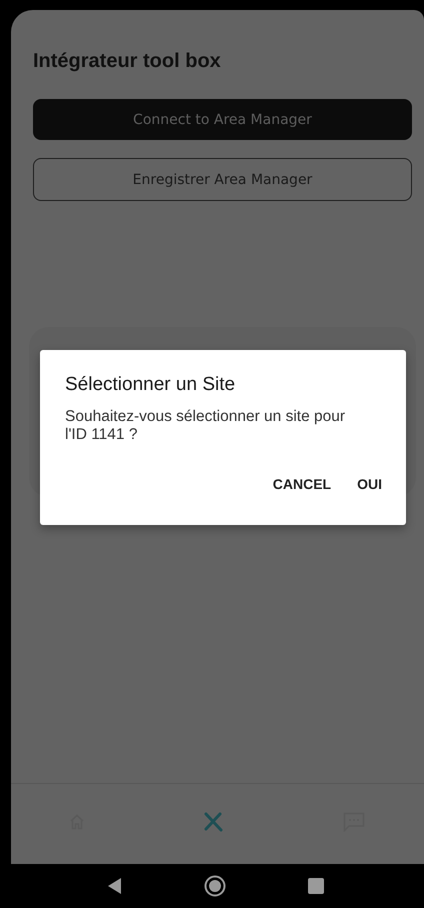  What do you see at coordinates (215, 886) in the screenshot?
I see `home-button-icon` at bounding box center [215, 886].